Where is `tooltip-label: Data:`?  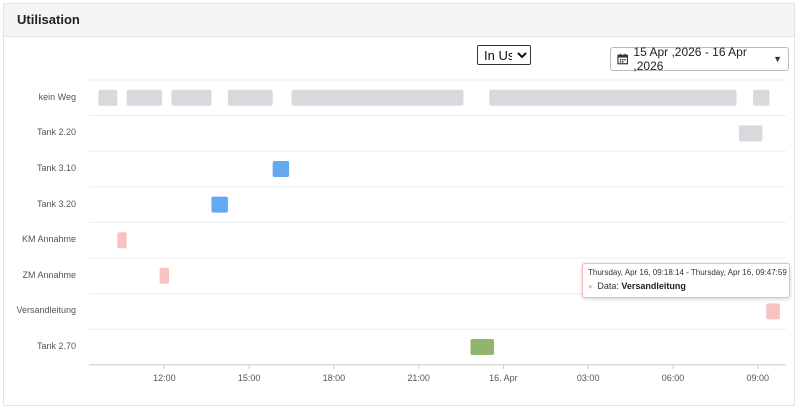 tooltip-label: Data: is located at coordinates (608, 286).